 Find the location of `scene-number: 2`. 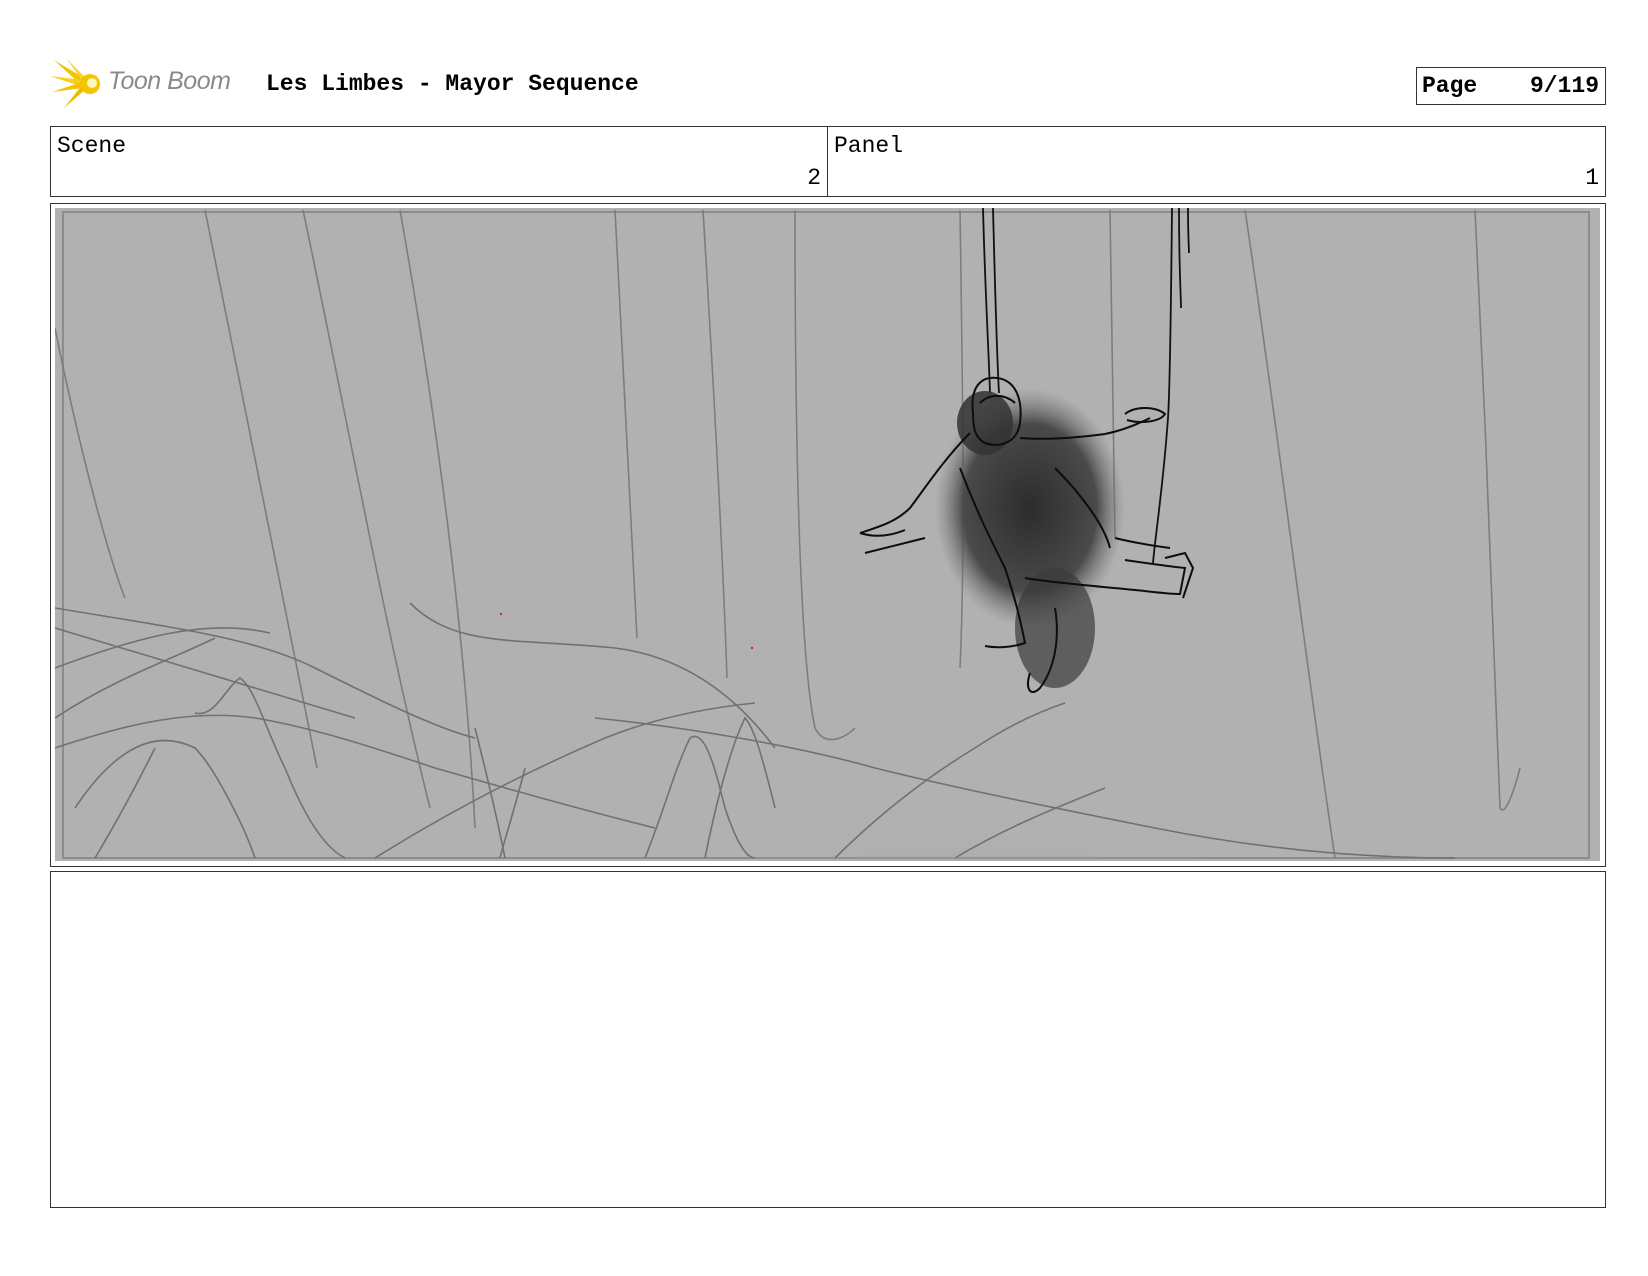

scene-number: 2 is located at coordinates (814, 178).